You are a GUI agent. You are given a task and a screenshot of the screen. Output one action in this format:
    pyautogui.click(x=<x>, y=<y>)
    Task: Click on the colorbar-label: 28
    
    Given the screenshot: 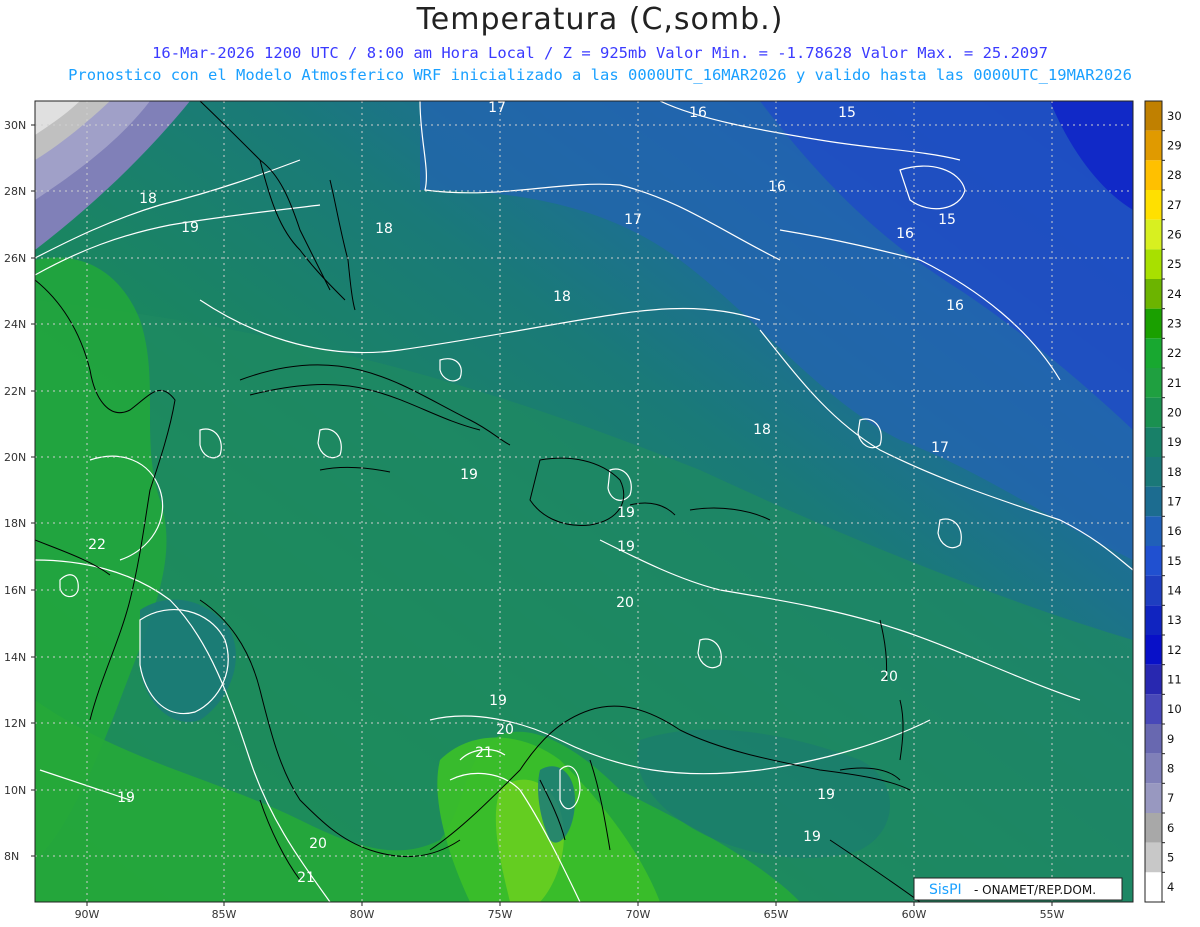 What is the action you would take?
    pyautogui.click(x=1174, y=175)
    